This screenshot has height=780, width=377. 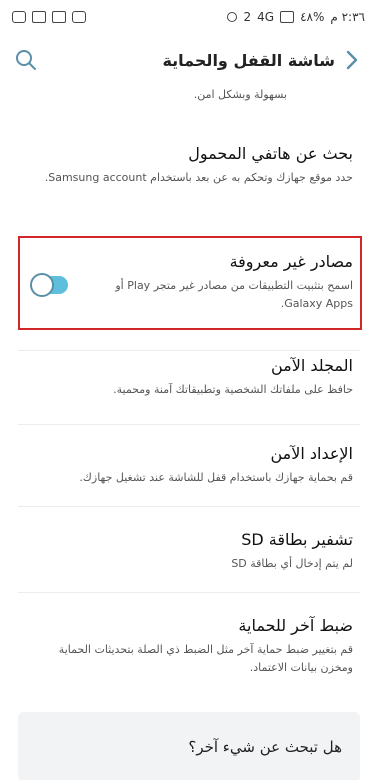 I want to click on back-icon, so click(x=352, y=60).